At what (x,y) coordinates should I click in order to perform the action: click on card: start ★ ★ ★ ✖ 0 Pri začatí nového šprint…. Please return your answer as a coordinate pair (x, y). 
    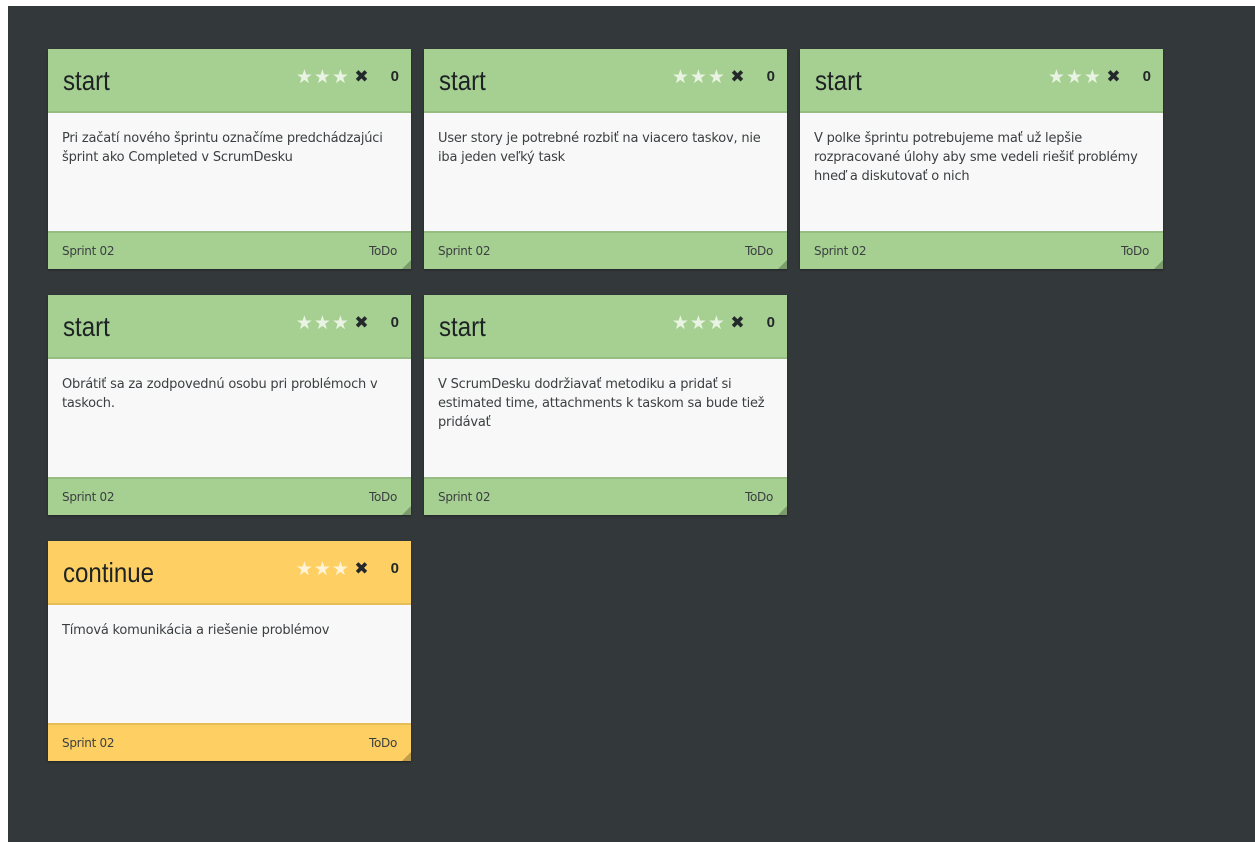
    Looking at the image, I should click on (229, 159).